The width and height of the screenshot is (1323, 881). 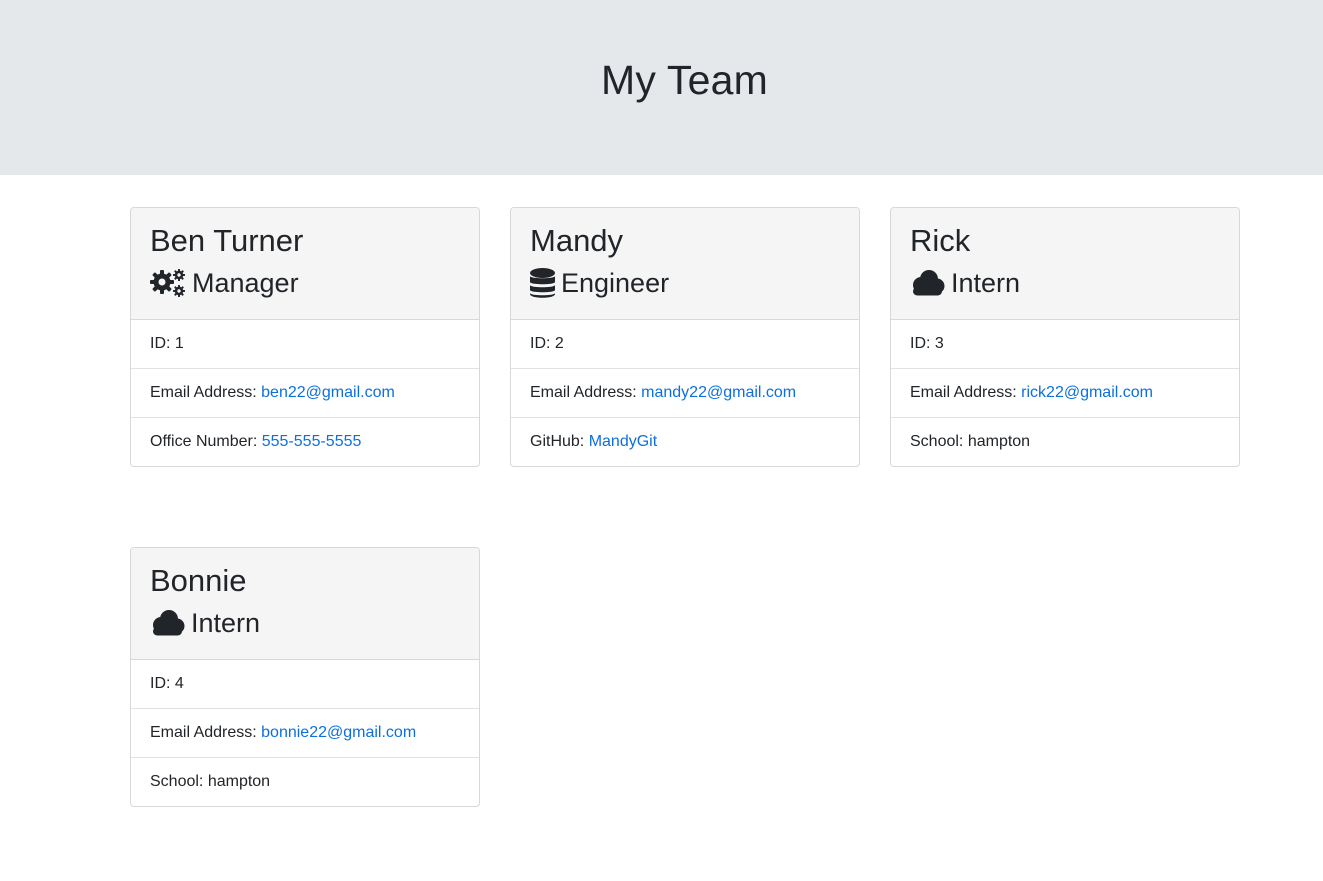 What do you see at coordinates (718, 392) in the screenshot?
I see `email-link: mandy22@gmail.com` at bounding box center [718, 392].